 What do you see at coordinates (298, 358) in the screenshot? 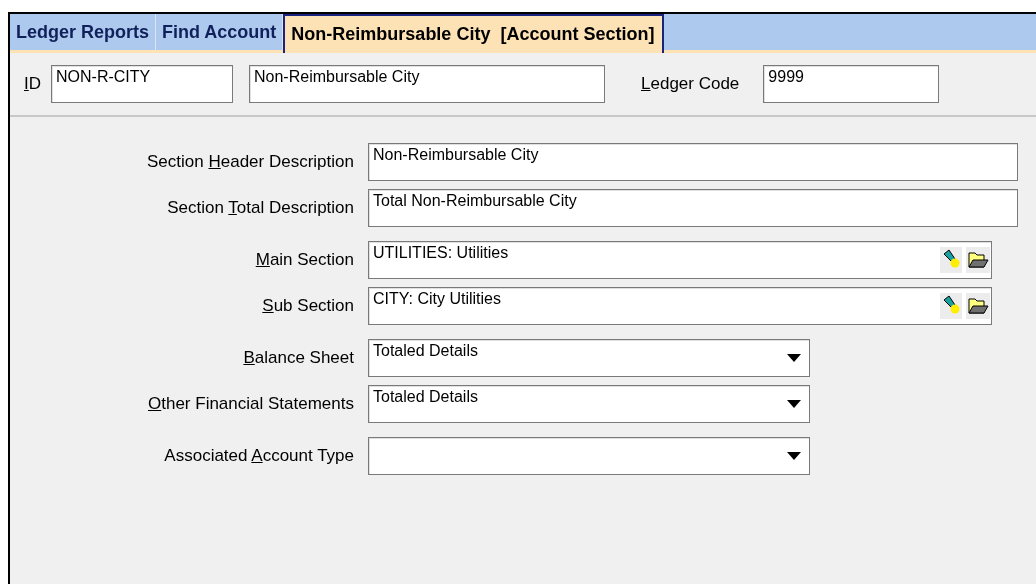
I see `field-label: Balance Sheet` at bounding box center [298, 358].